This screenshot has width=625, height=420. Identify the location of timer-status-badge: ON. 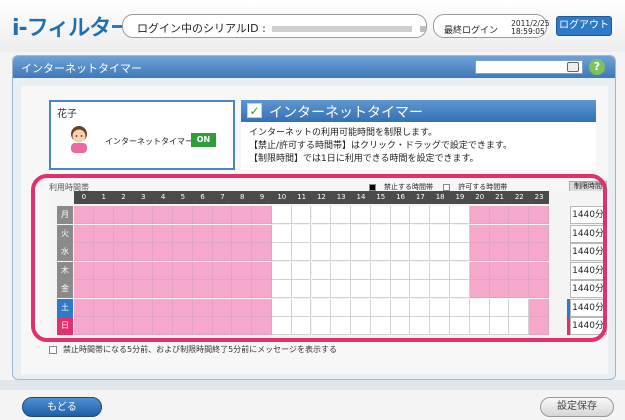
(203, 140).